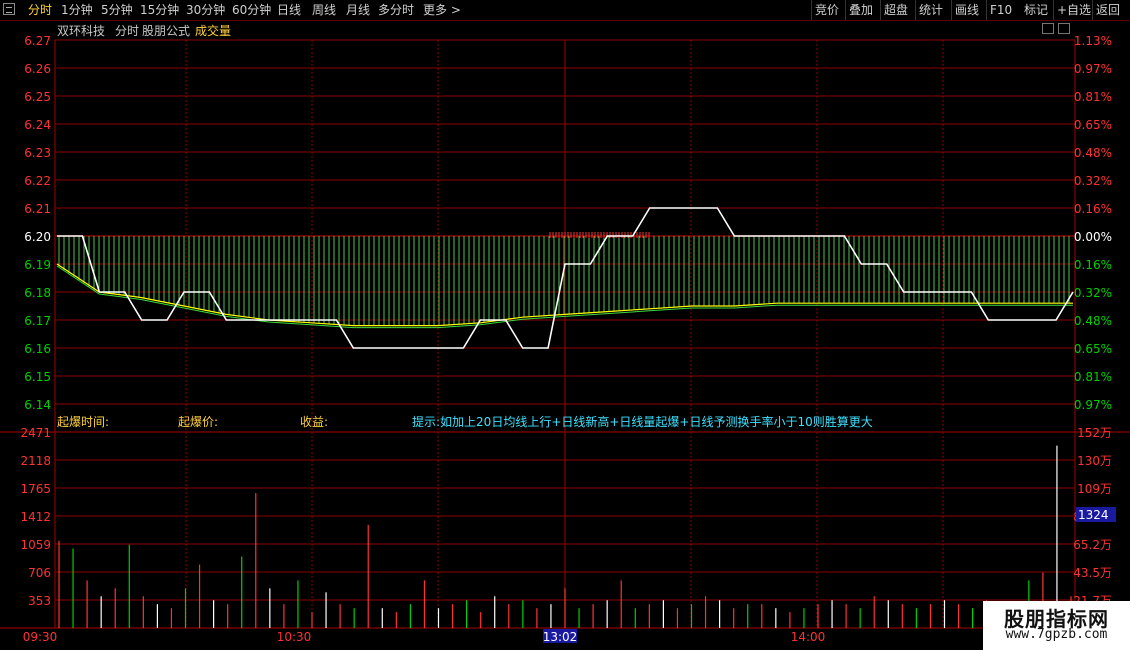 The image size is (1130, 650). I want to click on tab-7: 周线, so click(324, 10).